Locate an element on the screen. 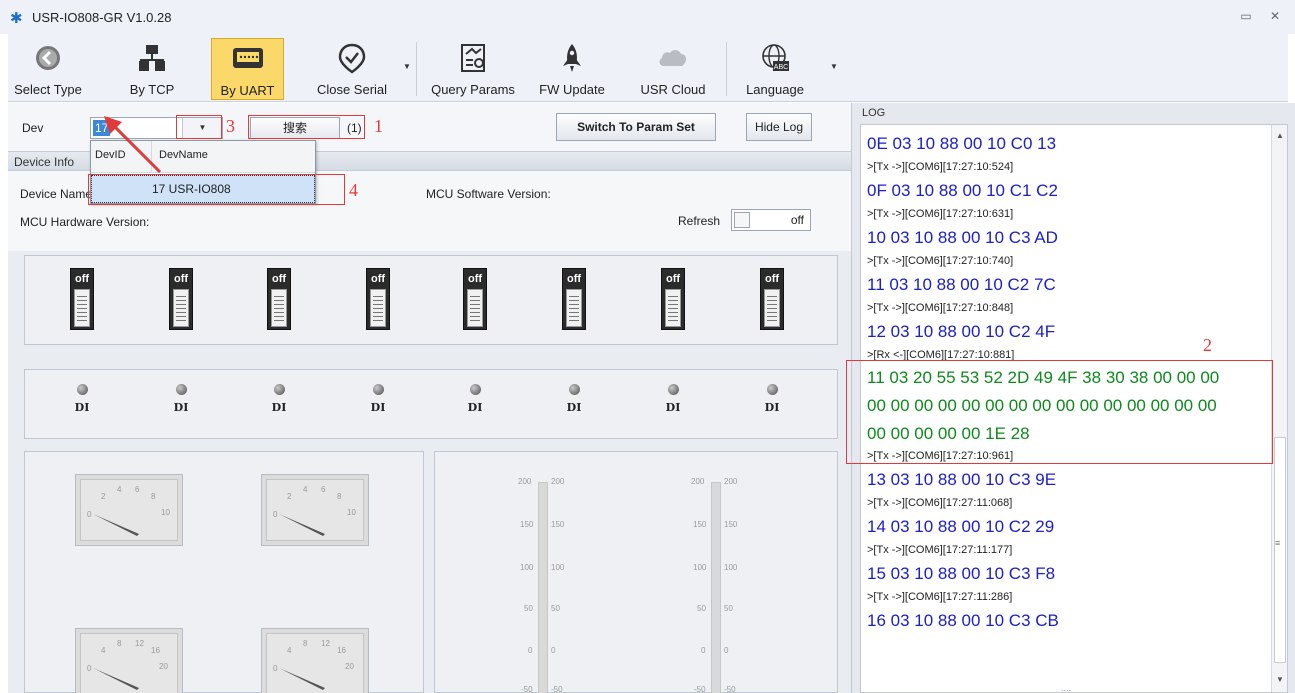 Image resolution: width=1295 pixels, height=693 pixels. back-arrow-icon is located at coordinates (48, 58).